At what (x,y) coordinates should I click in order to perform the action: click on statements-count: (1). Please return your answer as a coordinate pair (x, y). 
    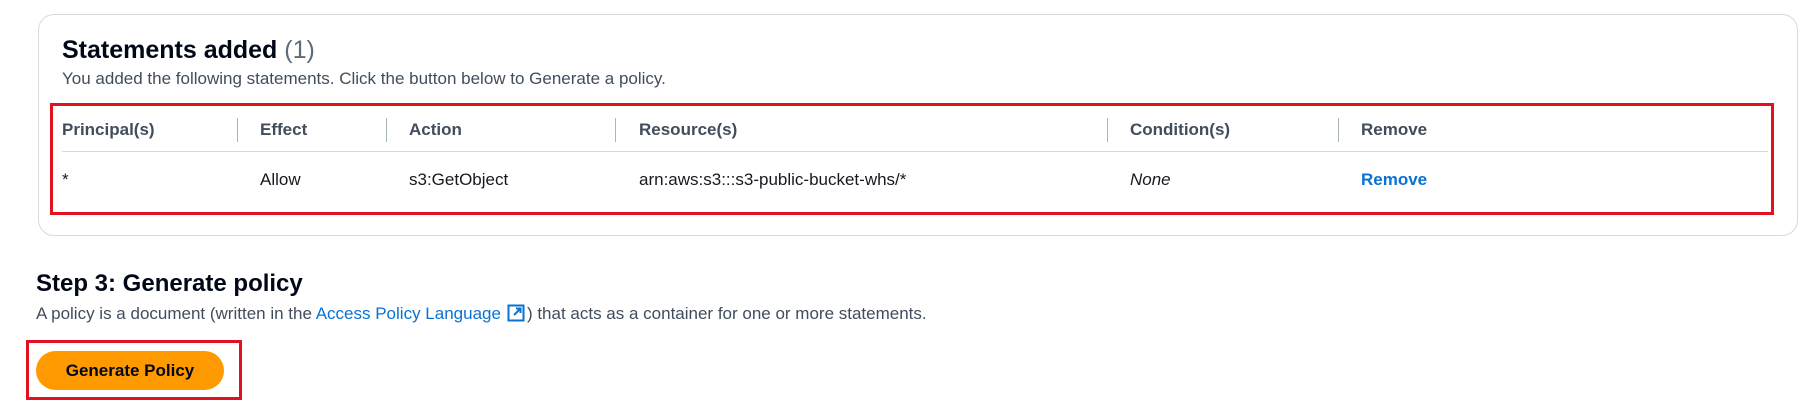
    Looking at the image, I should click on (299, 50).